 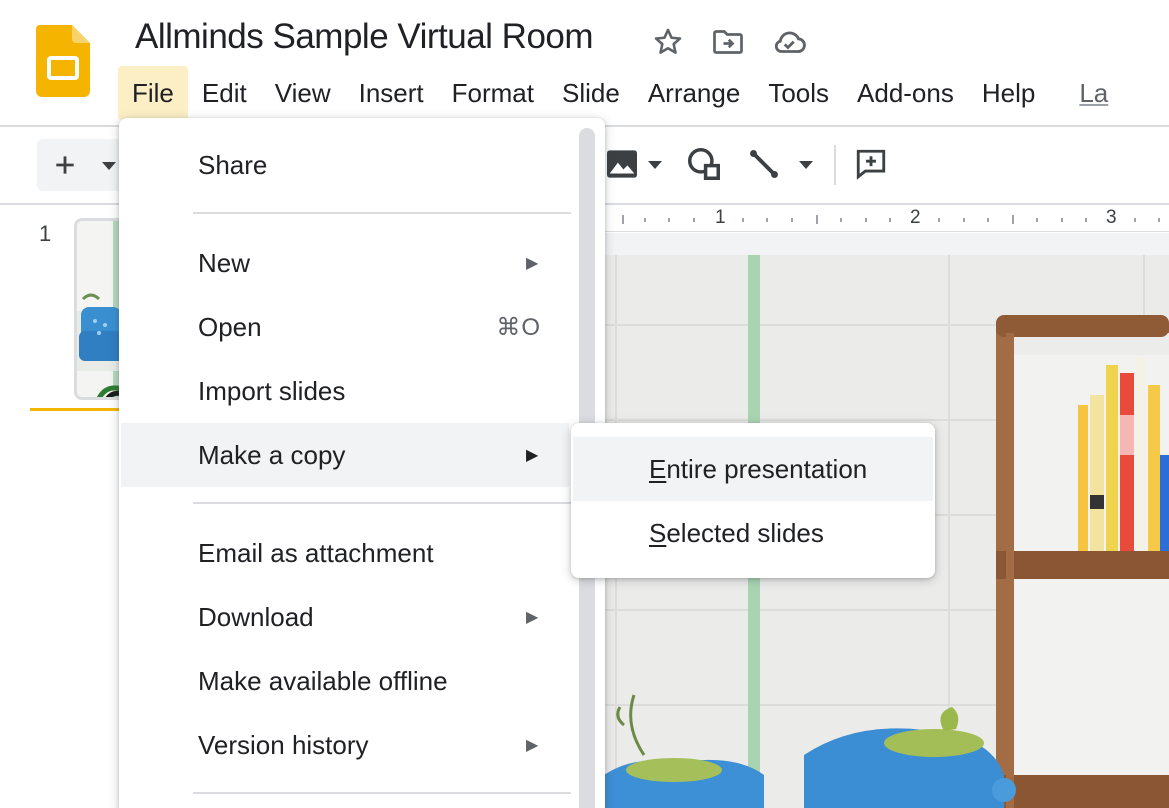 I want to click on menu-item-version-history: Version history ▶, so click(x=345, y=745).